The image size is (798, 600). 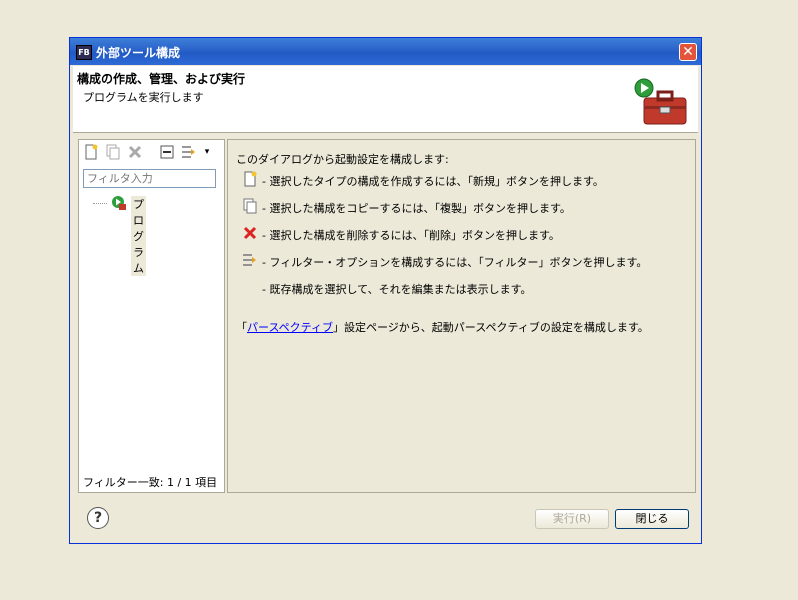 What do you see at coordinates (98, 518) in the screenshot?
I see `help-icon: ?` at bounding box center [98, 518].